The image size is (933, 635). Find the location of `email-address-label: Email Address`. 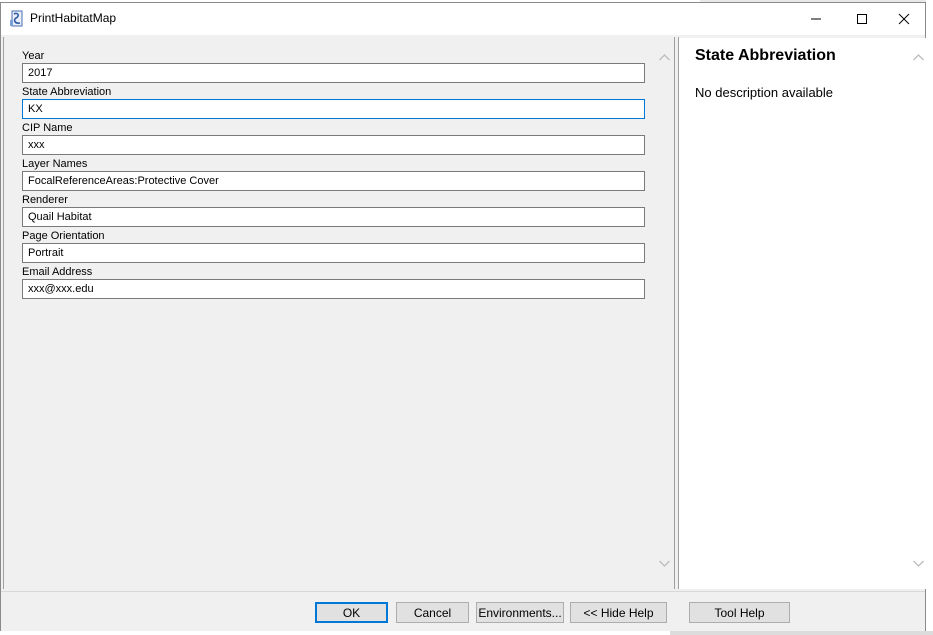

email-address-label: Email Address is located at coordinates (57, 272).